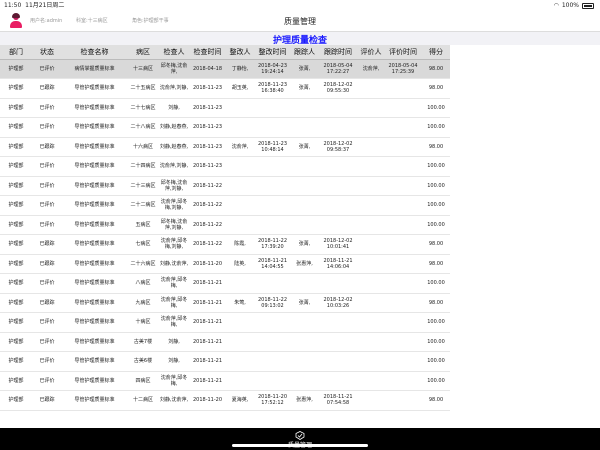 The image size is (600, 450). I want to click on column-header: 病区, so click(143, 52).